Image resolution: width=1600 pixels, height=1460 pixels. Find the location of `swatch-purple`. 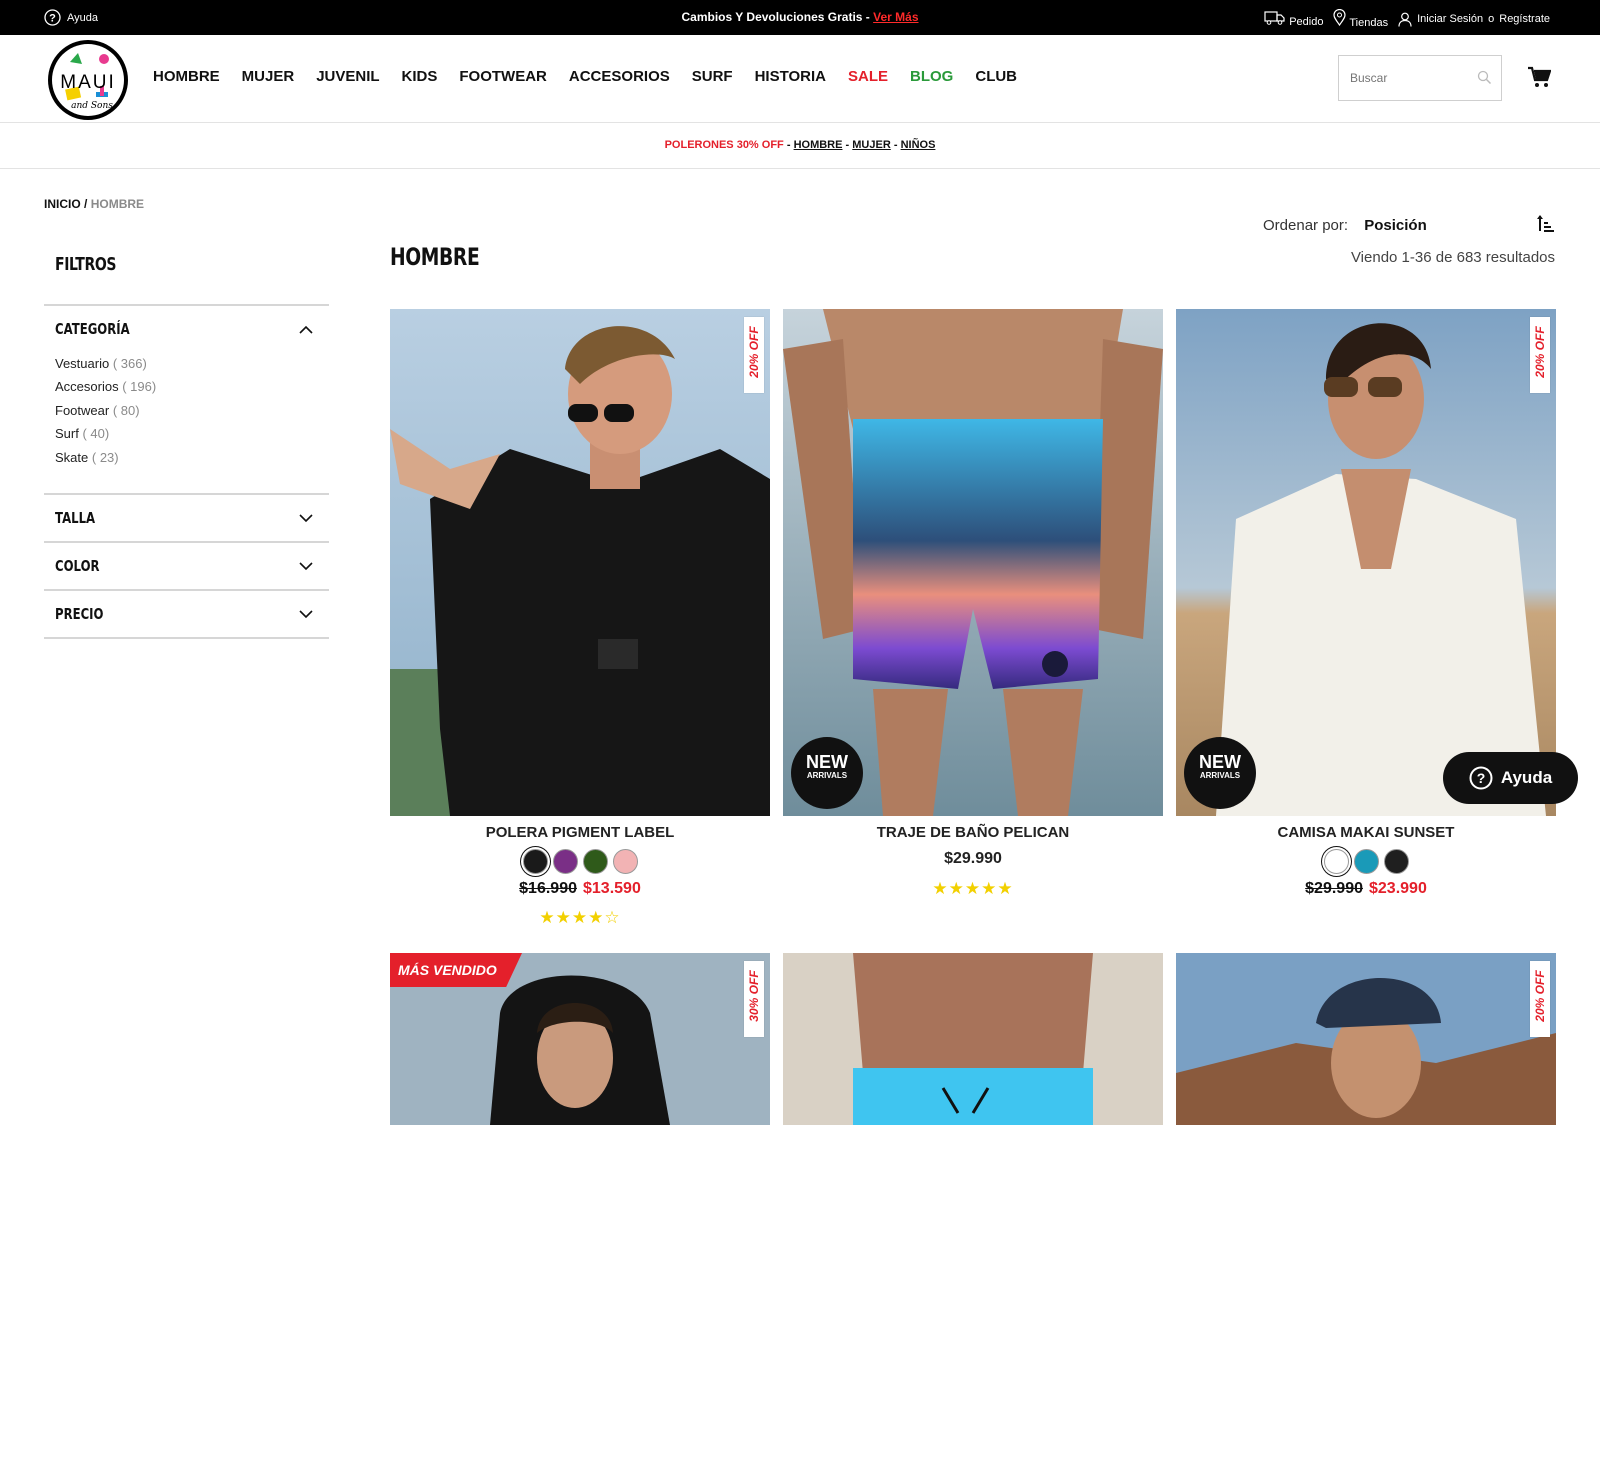

swatch-purple is located at coordinates (565, 861).